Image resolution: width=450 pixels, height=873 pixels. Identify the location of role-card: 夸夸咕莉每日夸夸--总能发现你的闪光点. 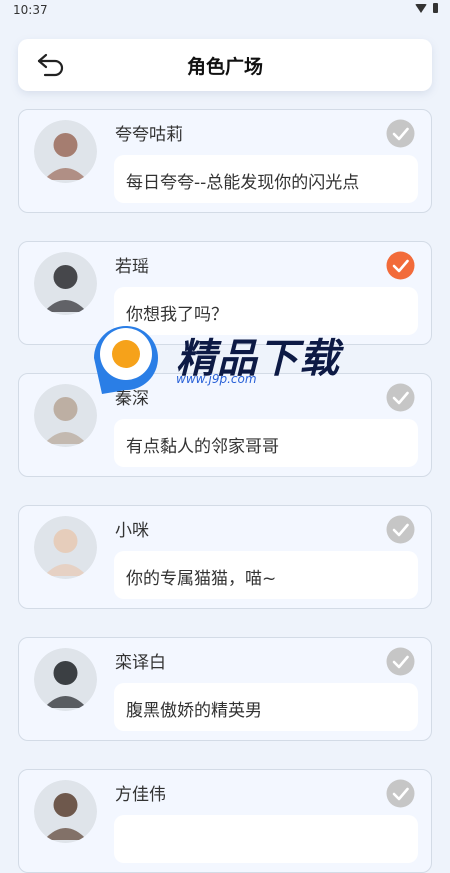
(225, 161).